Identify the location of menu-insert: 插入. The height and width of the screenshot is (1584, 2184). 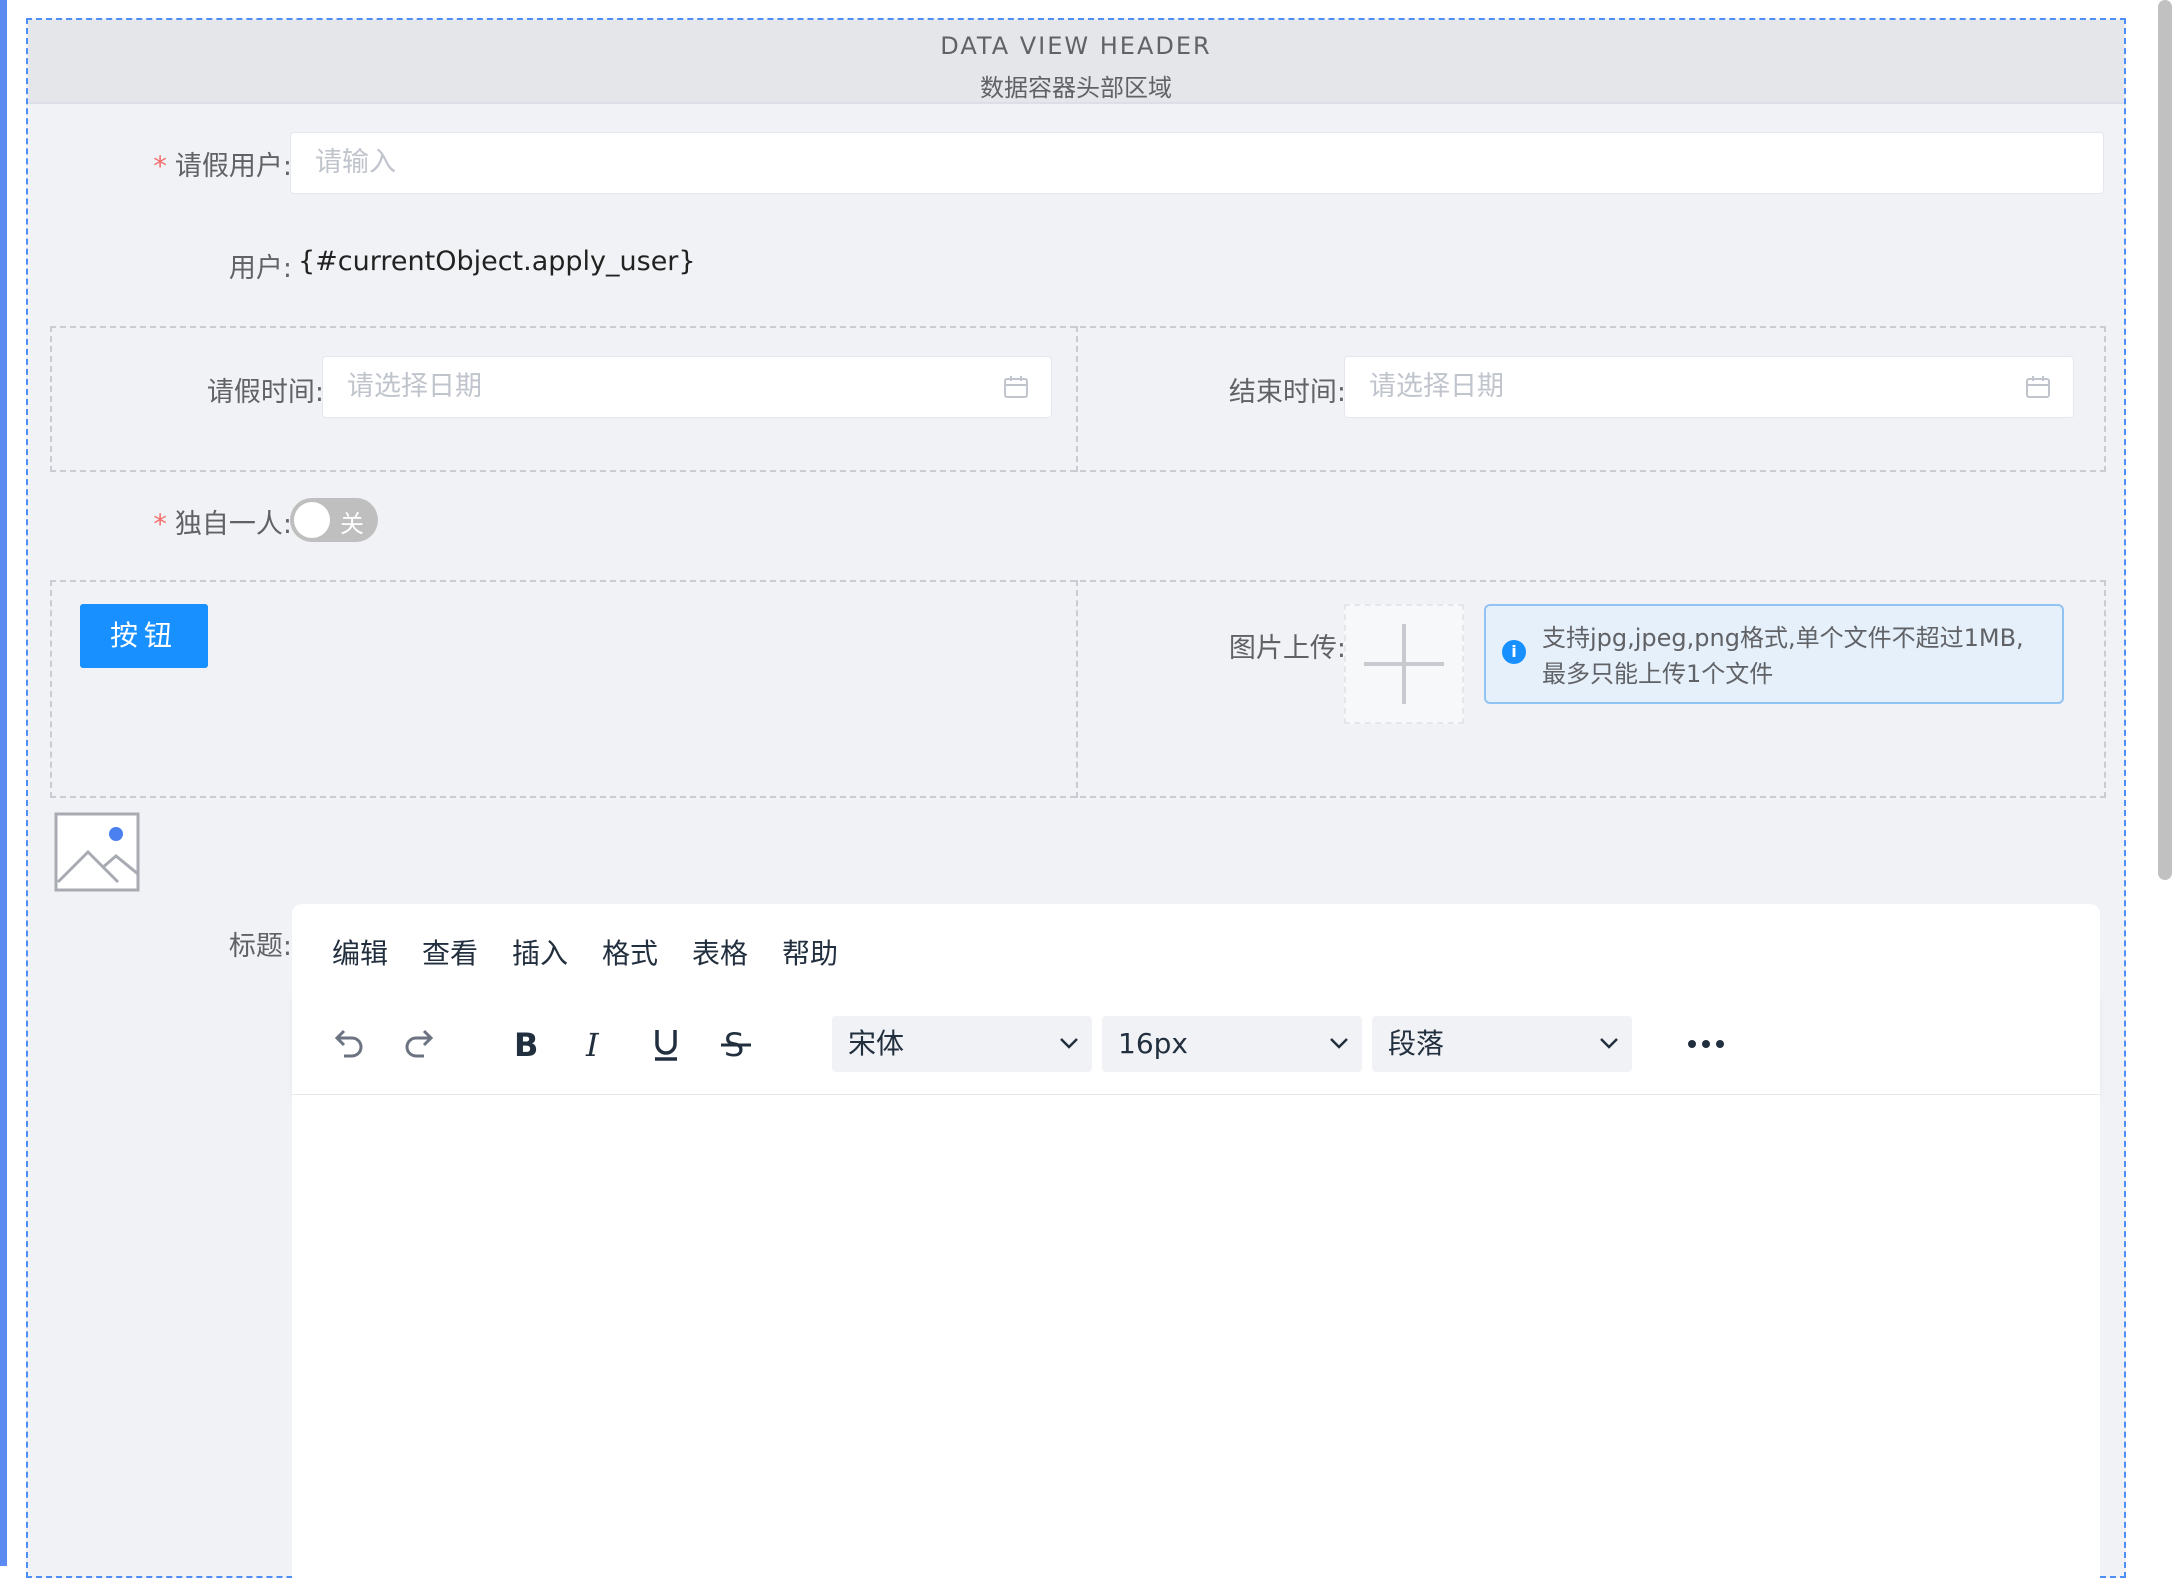
(540, 952).